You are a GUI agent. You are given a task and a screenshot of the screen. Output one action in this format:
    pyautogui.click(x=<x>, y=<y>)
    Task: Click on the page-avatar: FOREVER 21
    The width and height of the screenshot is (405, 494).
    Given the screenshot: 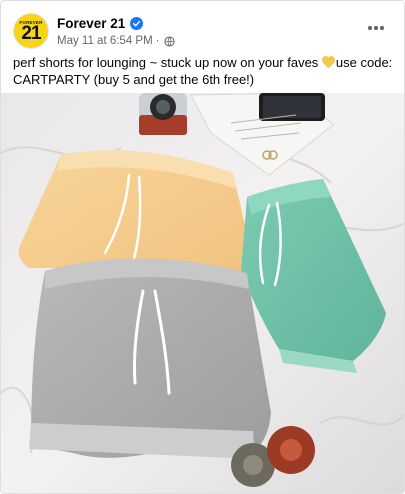 What is the action you would take?
    pyautogui.click(x=31, y=31)
    